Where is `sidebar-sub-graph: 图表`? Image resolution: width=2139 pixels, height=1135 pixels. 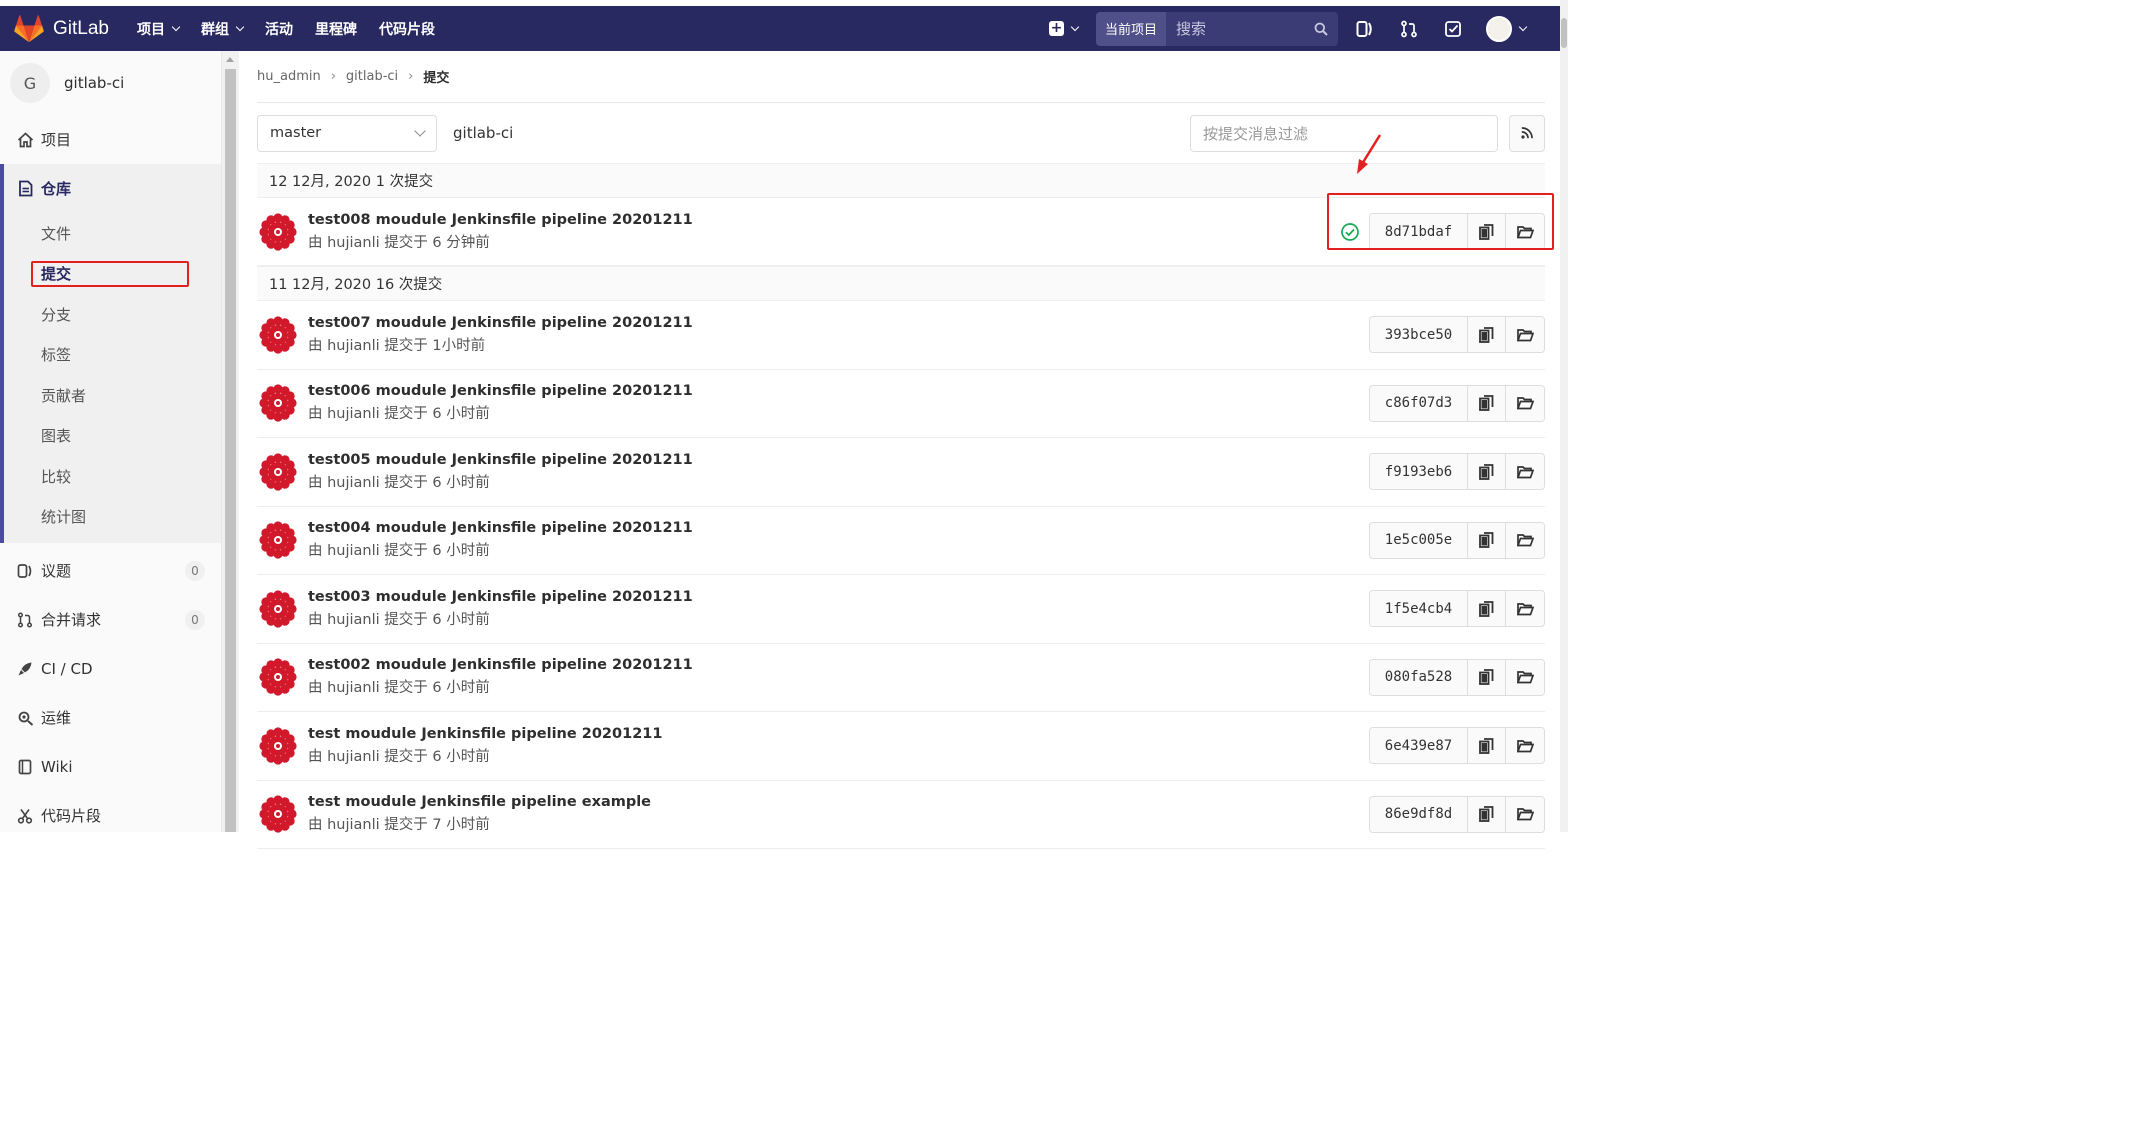
sidebar-sub-graph: 图表 is located at coordinates (112, 436).